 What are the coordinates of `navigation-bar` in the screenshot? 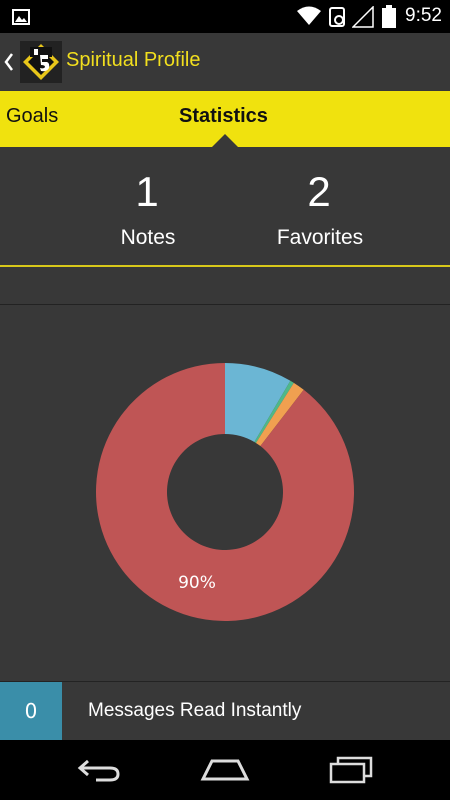 It's located at (225, 770).